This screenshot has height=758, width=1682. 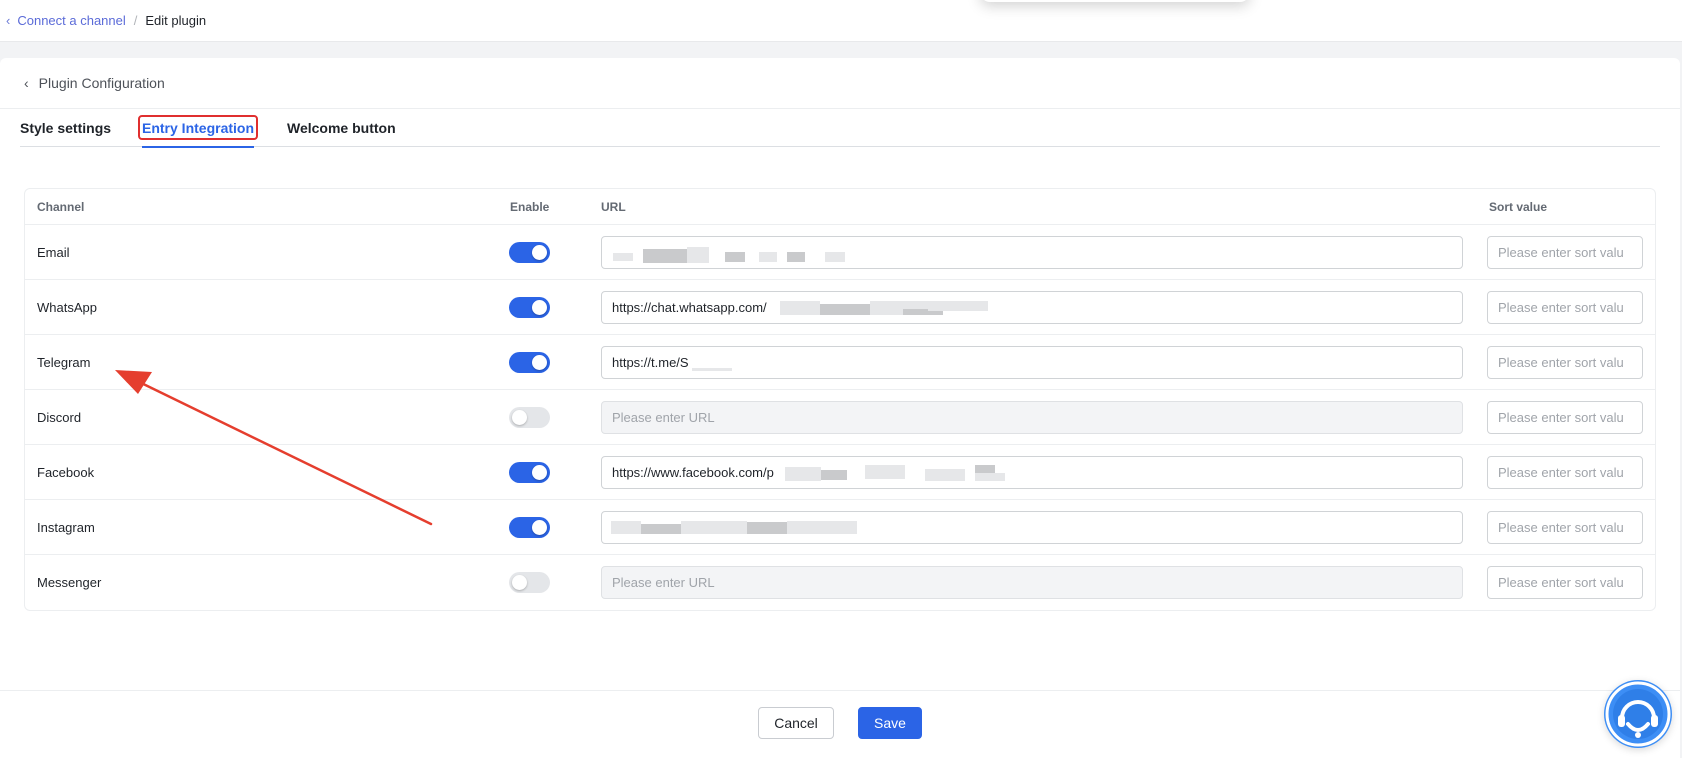 I want to click on card-header: ‹ Plugin Configuration, so click(x=840, y=83).